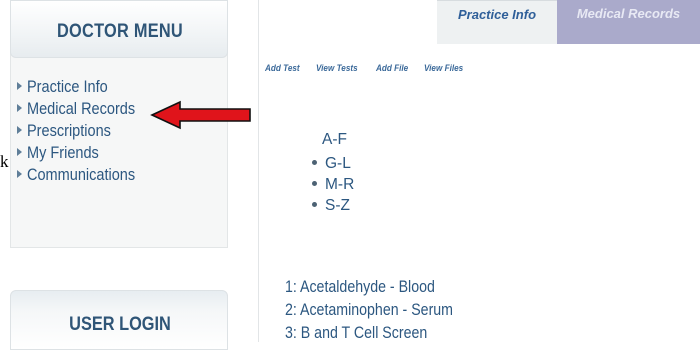  I want to click on add-file-link: Add File, so click(392, 68).